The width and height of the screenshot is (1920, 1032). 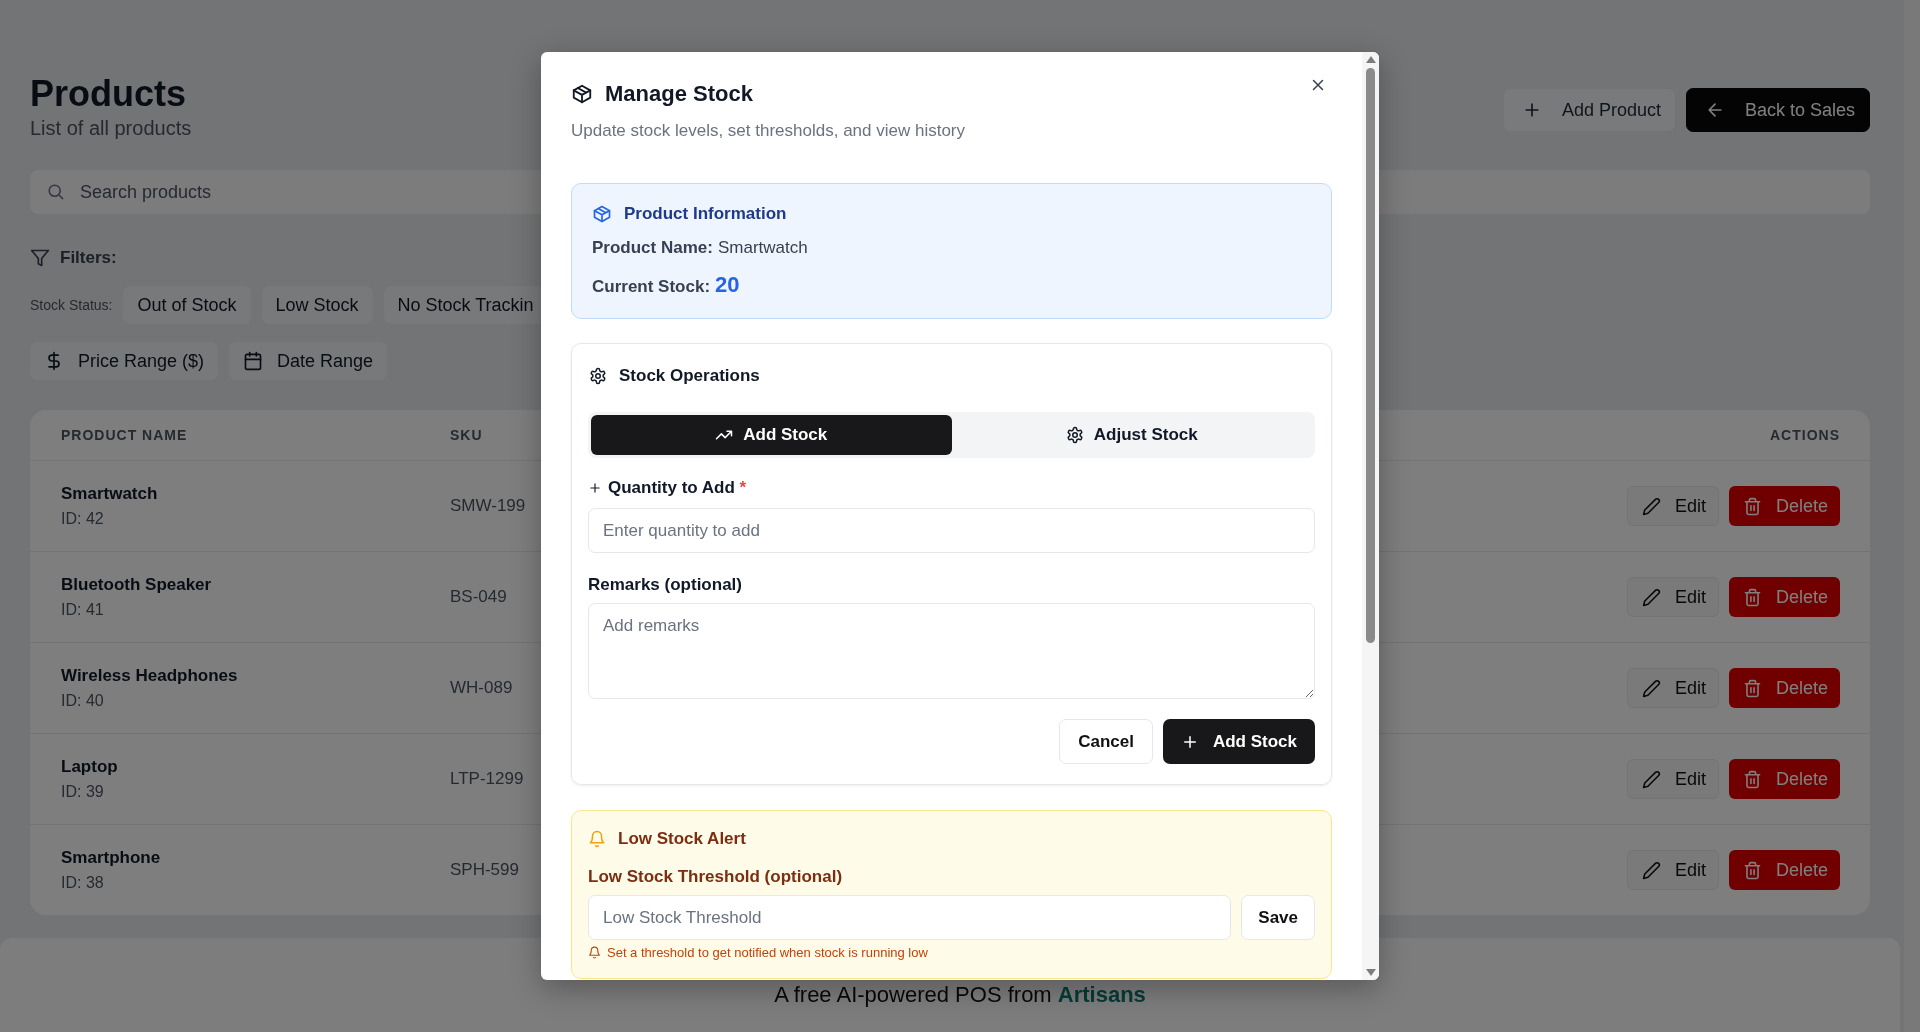 What do you see at coordinates (136, 585) in the screenshot?
I see `product-name: Bluetooth Speaker` at bounding box center [136, 585].